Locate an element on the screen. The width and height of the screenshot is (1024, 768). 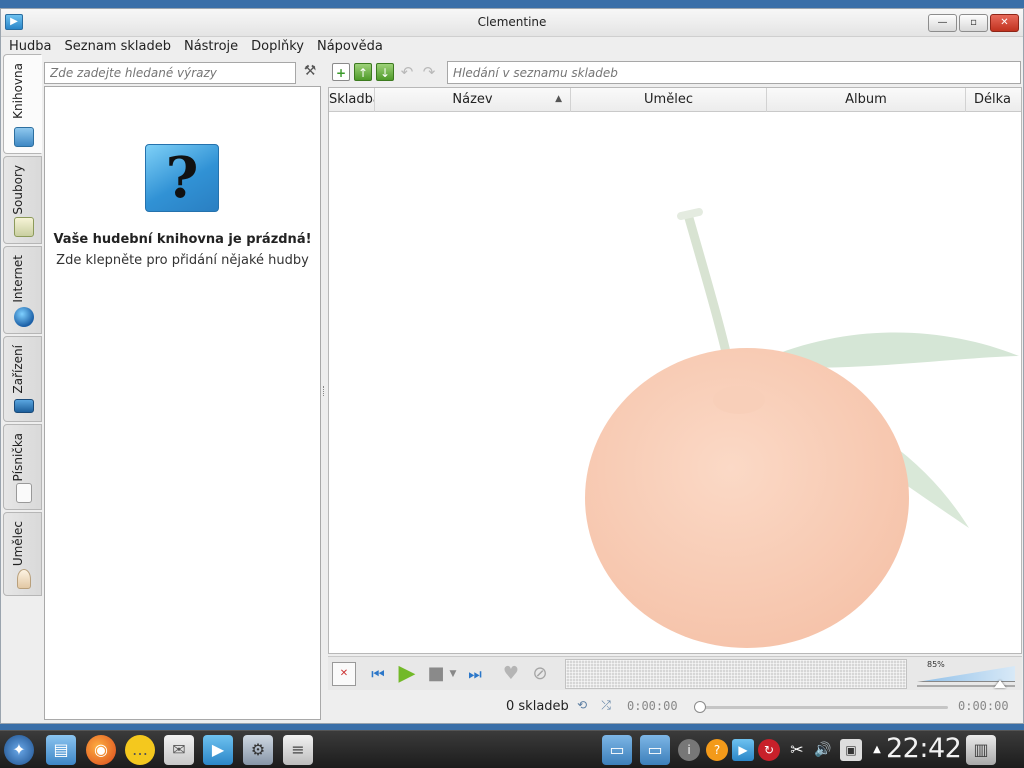
menu-playlist: Seznam skladeb is located at coordinates (118, 48).